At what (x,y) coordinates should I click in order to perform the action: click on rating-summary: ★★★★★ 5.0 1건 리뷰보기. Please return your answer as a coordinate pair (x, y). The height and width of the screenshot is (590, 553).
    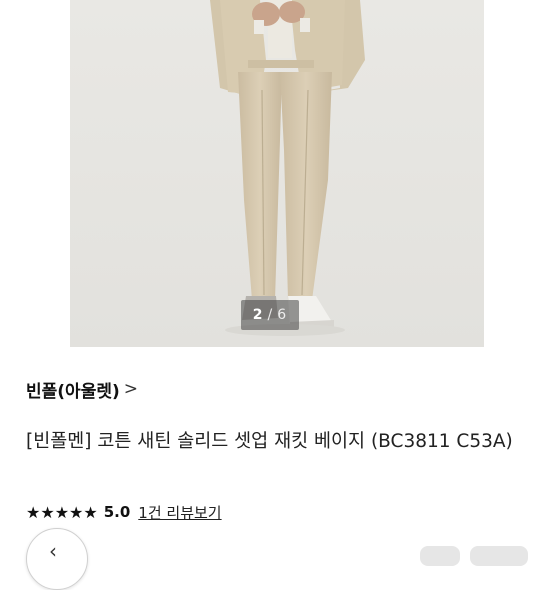
    Looking at the image, I should click on (124, 512).